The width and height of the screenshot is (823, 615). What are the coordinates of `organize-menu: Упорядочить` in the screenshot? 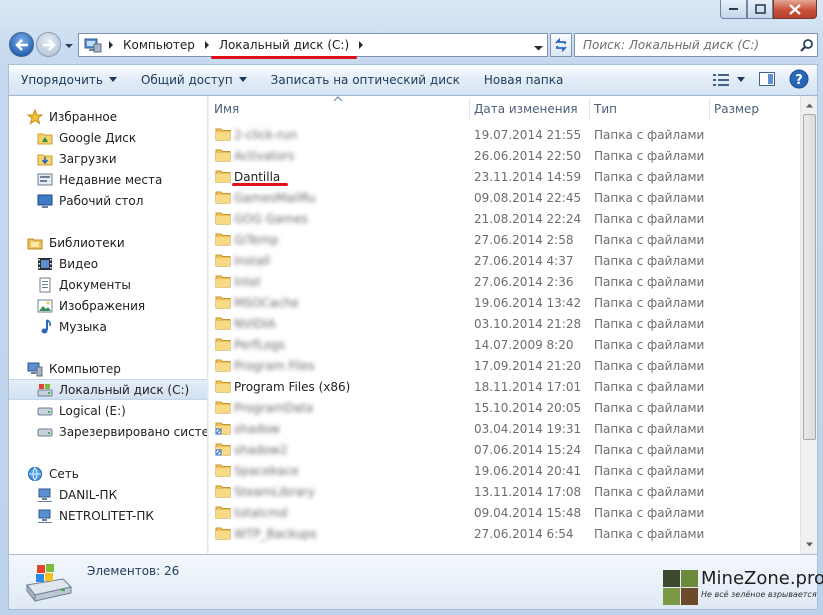 It's located at (69, 80).